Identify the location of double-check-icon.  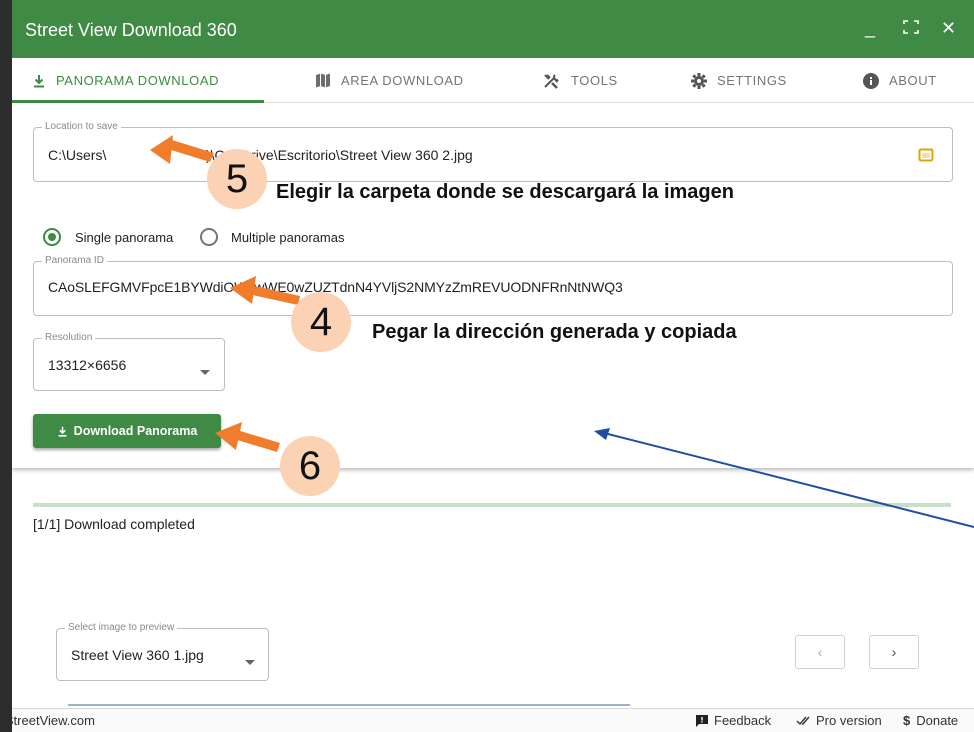
(803, 721).